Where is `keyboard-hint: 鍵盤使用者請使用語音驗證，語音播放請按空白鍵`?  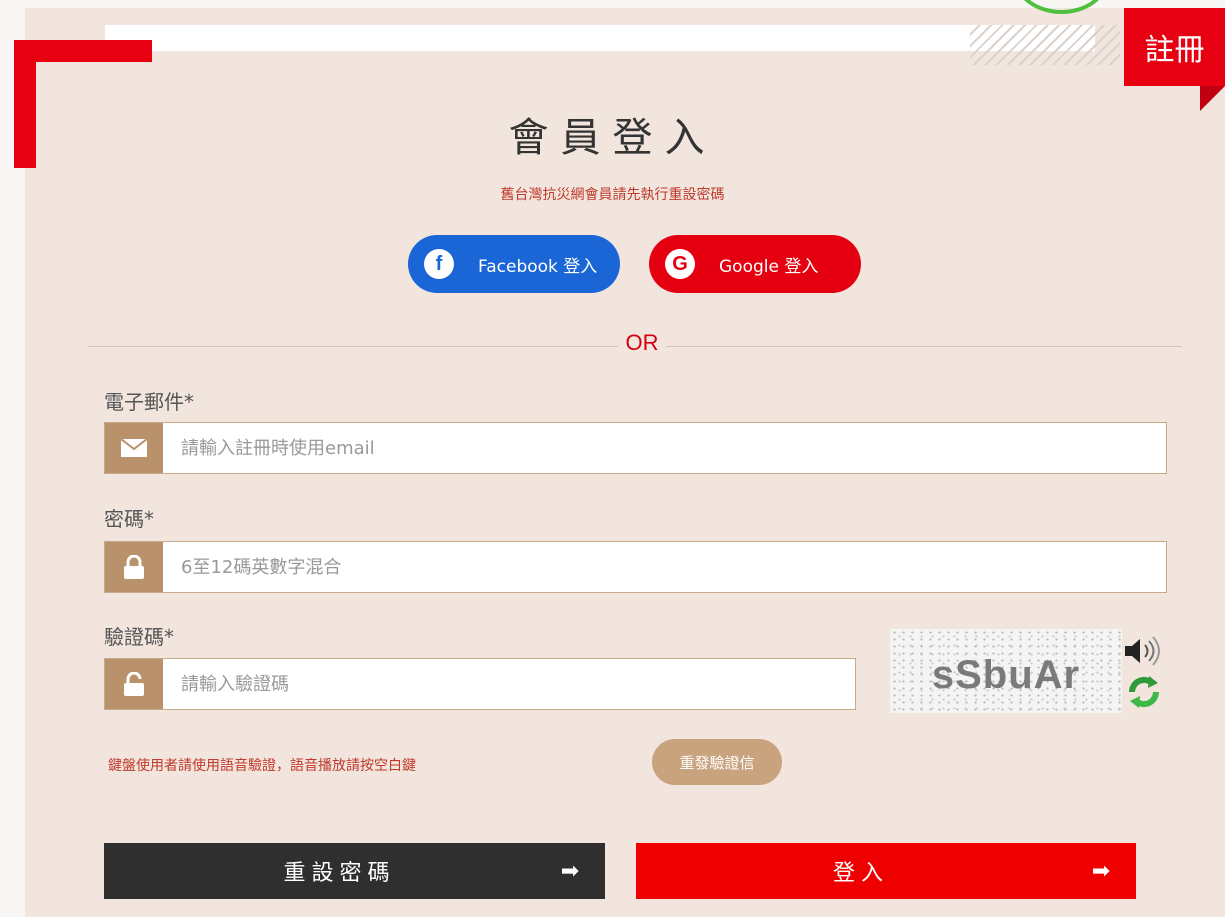 keyboard-hint: 鍵盤使用者請使用語音驗證，語音播放請按空白鍵 is located at coordinates (262, 766).